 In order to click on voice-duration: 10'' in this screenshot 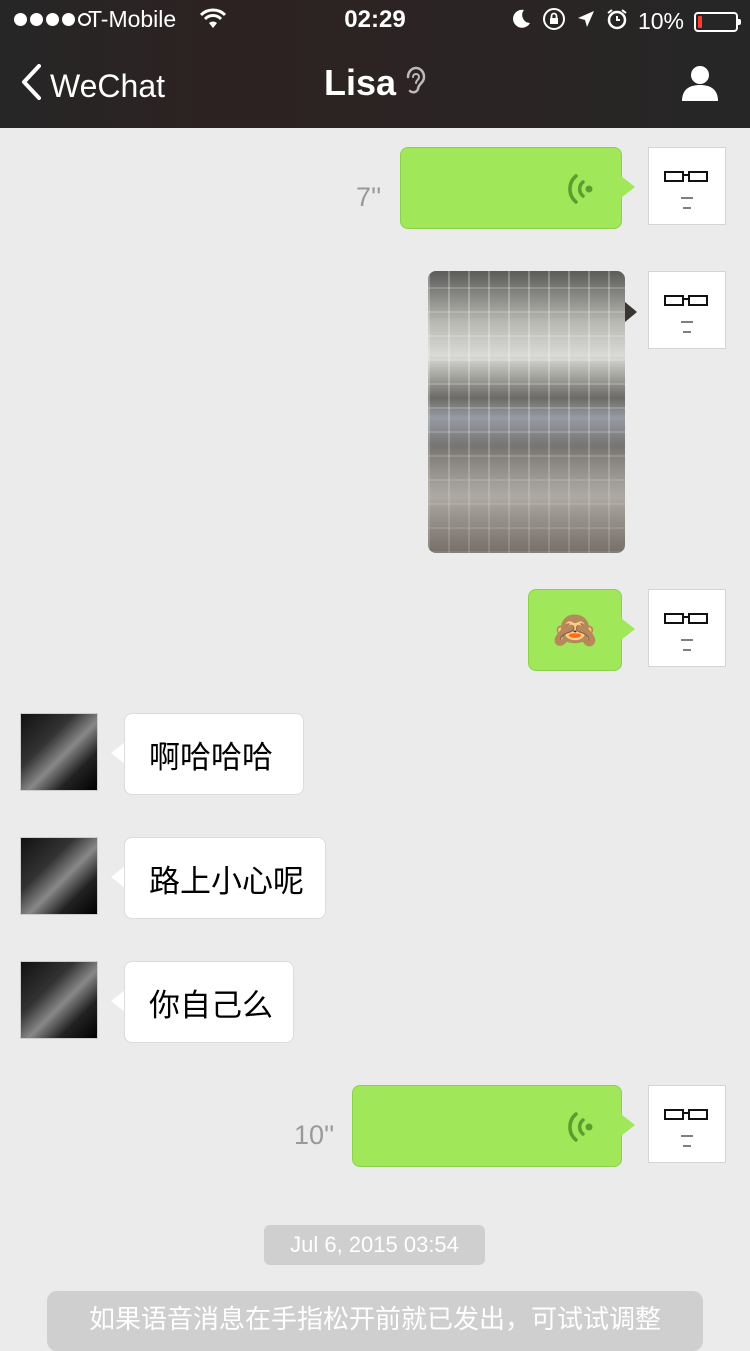, I will do `click(314, 1135)`.